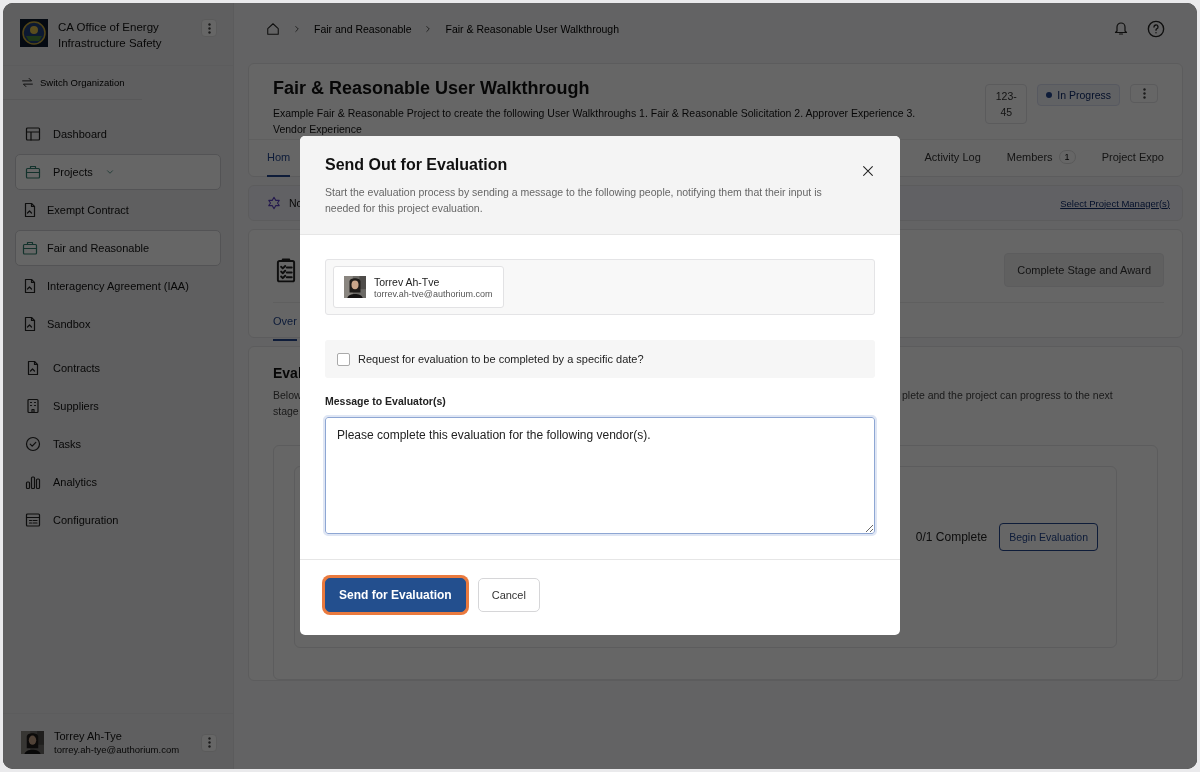 The width and height of the screenshot is (1200, 772). Describe the element at coordinates (386, 401) in the screenshot. I see `field-label: Message to Evaluator(s)` at that location.